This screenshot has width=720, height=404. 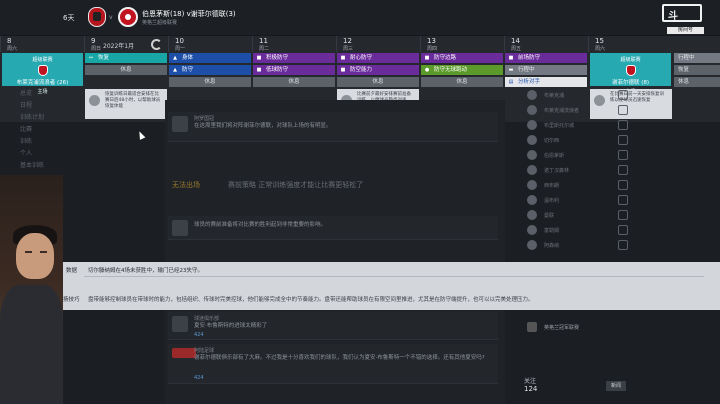 What do you see at coordinates (156, 44) in the screenshot?
I see `loading-spinner-icon` at bounding box center [156, 44].